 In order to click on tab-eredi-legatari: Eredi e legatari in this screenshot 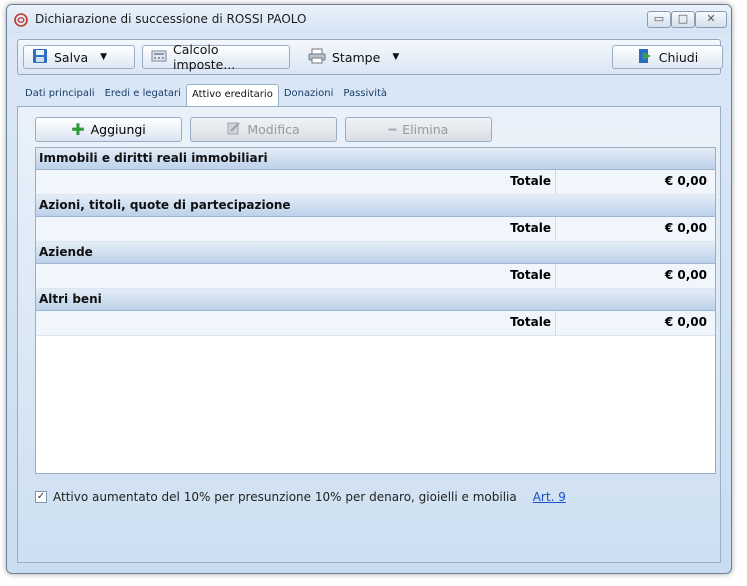, I will do `click(143, 95)`.